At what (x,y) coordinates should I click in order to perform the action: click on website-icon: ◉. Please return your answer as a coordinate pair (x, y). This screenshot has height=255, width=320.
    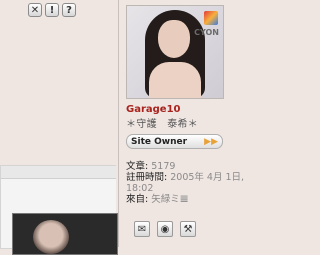
    Looking at the image, I should click on (165, 229).